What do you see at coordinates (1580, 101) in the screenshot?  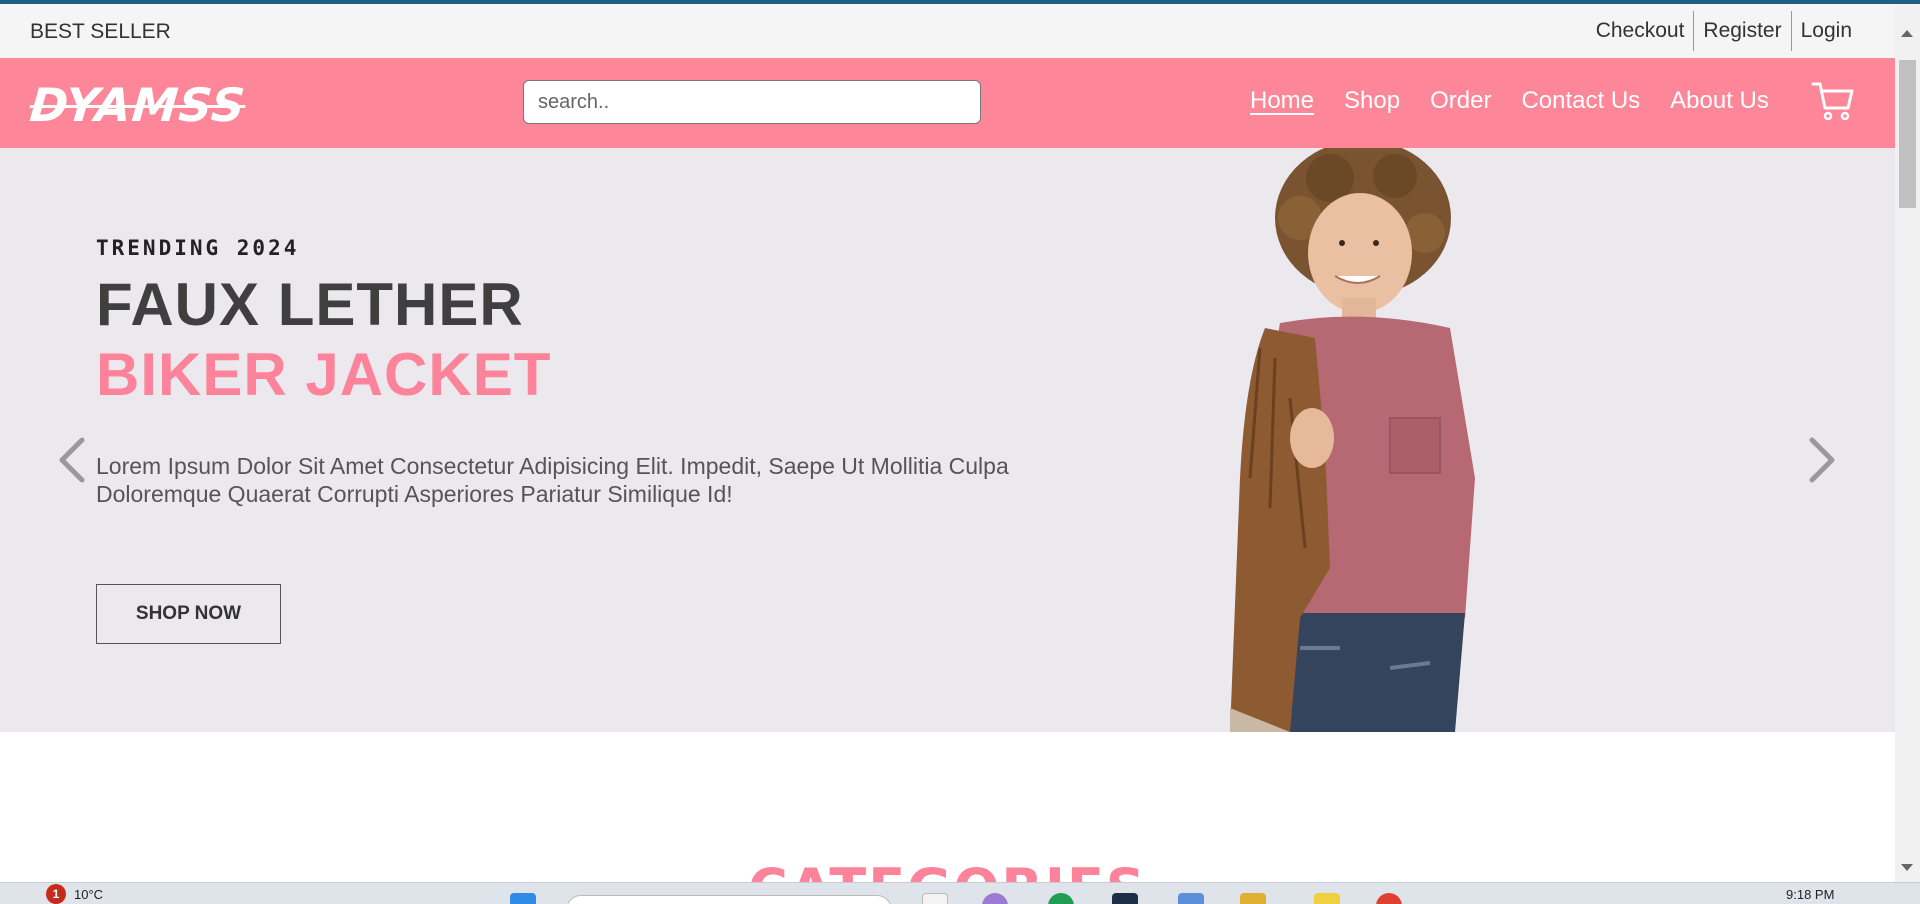 I see `nav-contact-us: Contact Us` at bounding box center [1580, 101].